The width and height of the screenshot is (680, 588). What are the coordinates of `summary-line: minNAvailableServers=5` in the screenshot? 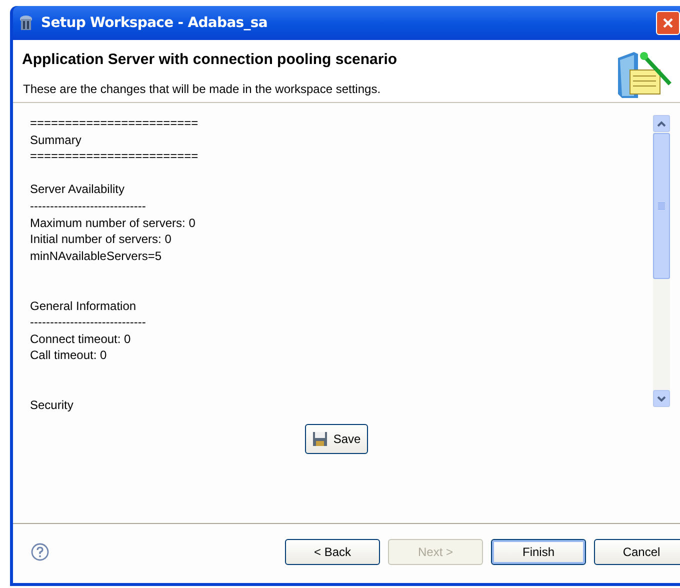 It's located at (96, 256).